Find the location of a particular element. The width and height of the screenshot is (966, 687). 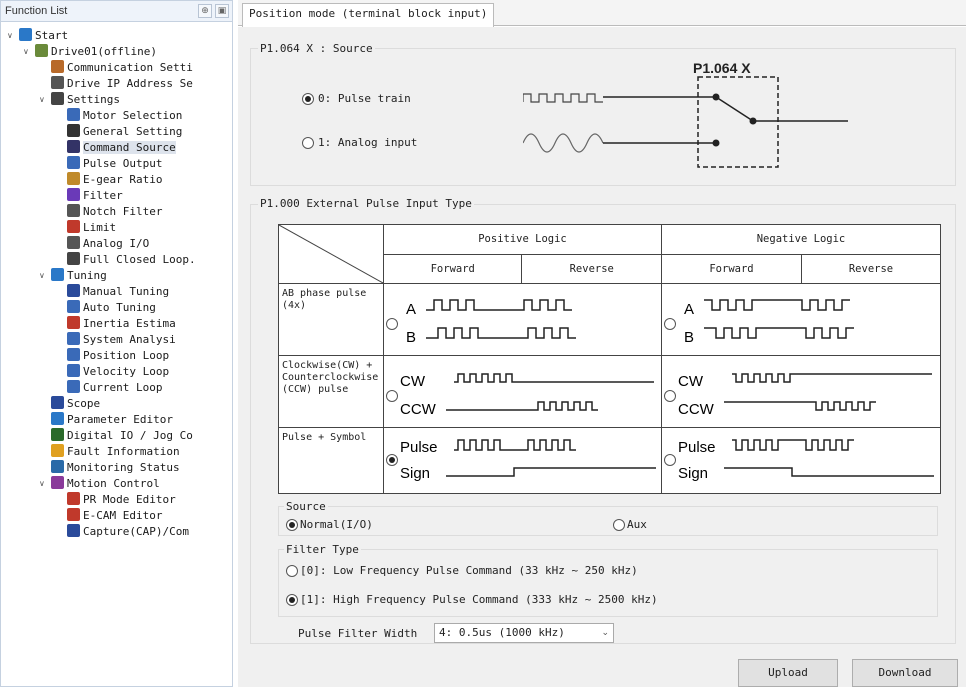

tree-item-limit: Limit is located at coordinates (91, 228).